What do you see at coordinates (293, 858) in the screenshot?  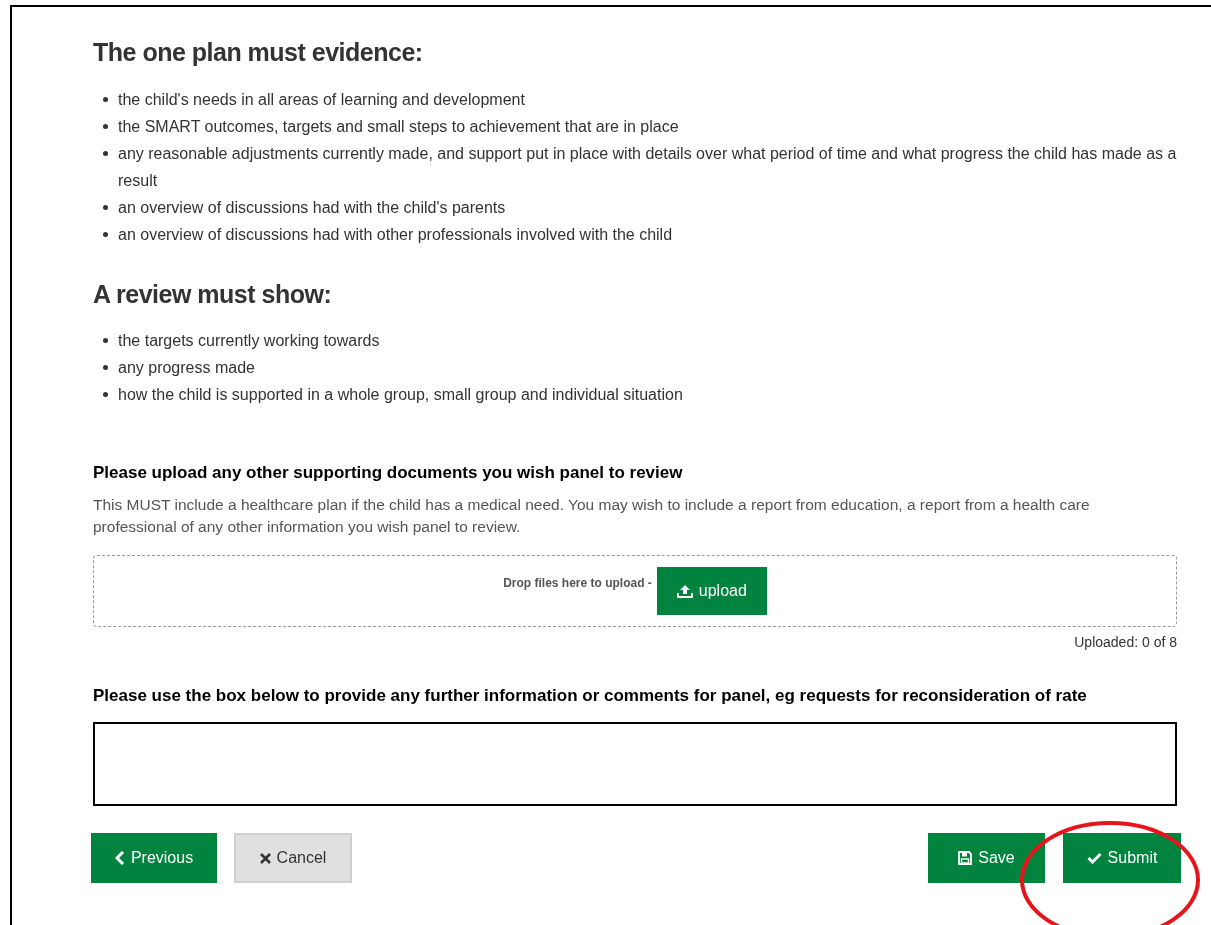 I see `cancel-button: Cancel` at bounding box center [293, 858].